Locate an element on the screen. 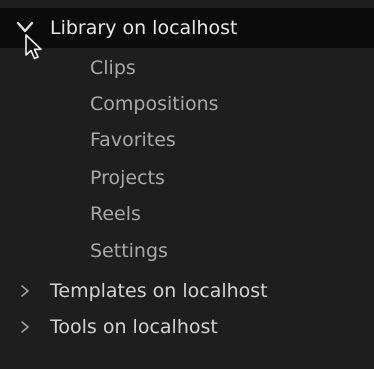 This screenshot has height=369, width=374. tree-node-templates: Templates on localhost is located at coordinates (187, 291).